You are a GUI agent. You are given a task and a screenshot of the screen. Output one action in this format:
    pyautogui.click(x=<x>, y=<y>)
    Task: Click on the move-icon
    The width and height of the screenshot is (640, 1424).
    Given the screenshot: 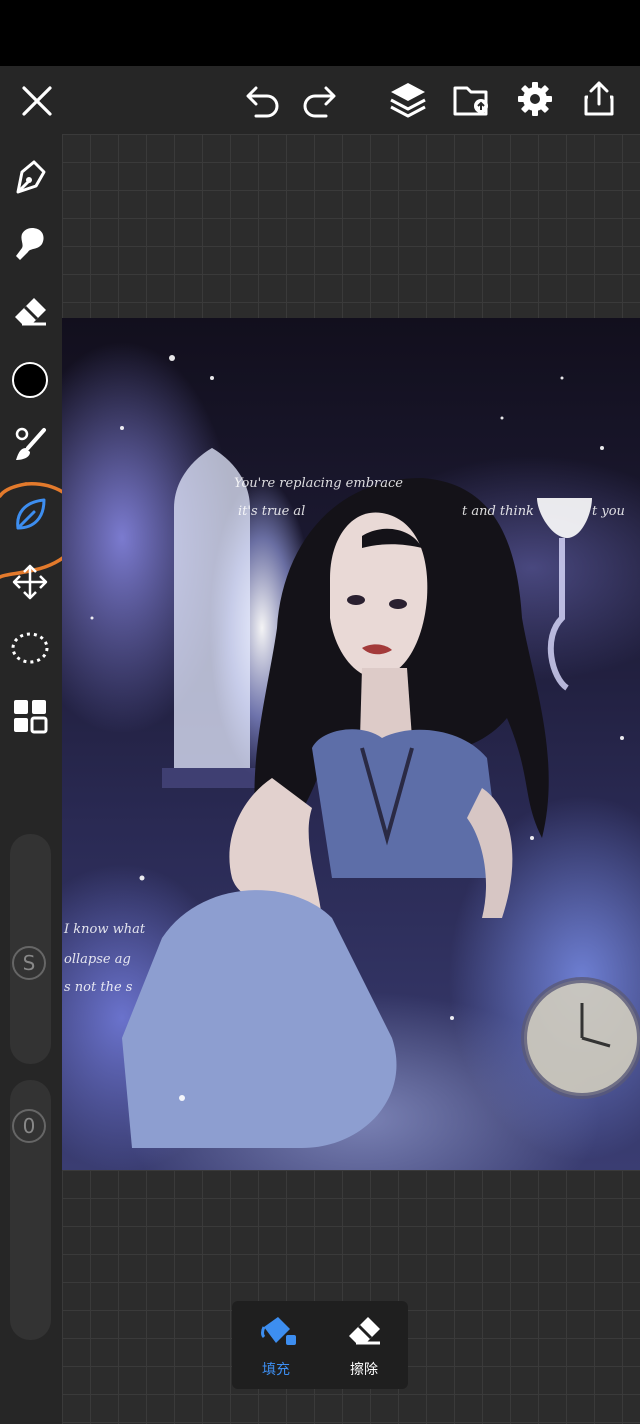 What is the action you would take?
    pyautogui.click(x=30, y=582)
    